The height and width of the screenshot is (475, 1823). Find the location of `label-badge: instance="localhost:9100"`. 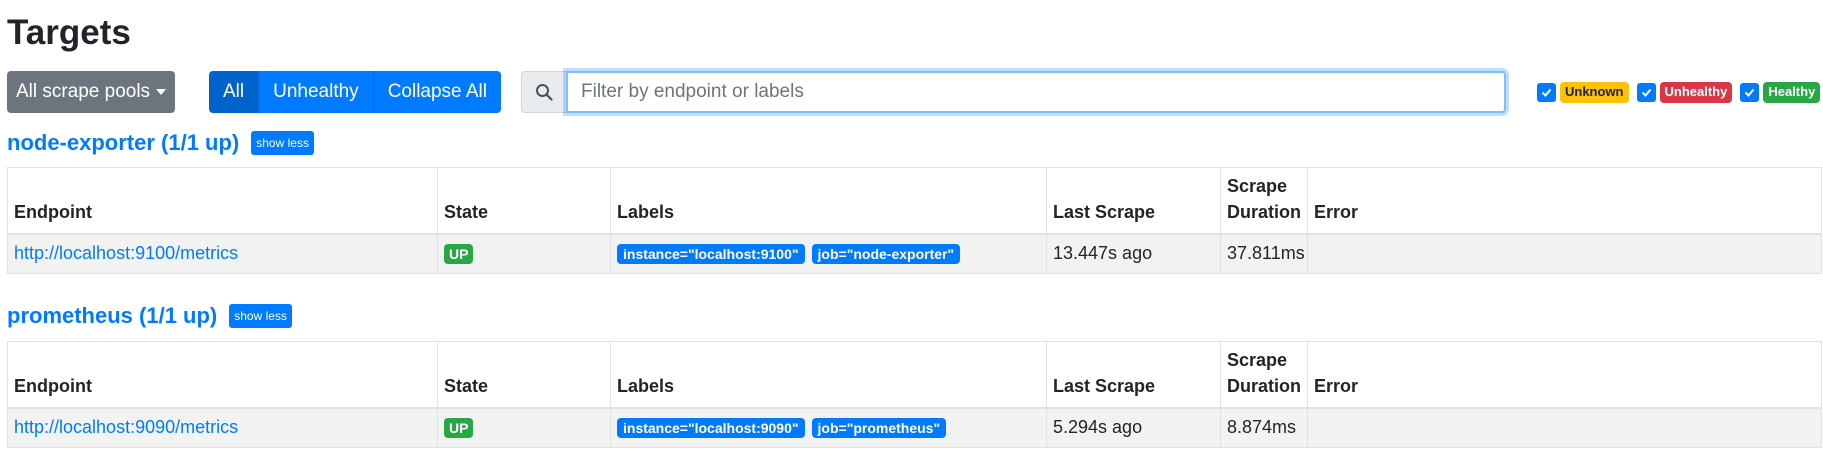

label-badge: instance="localhost:9100" is located at coordinates (711, 254).